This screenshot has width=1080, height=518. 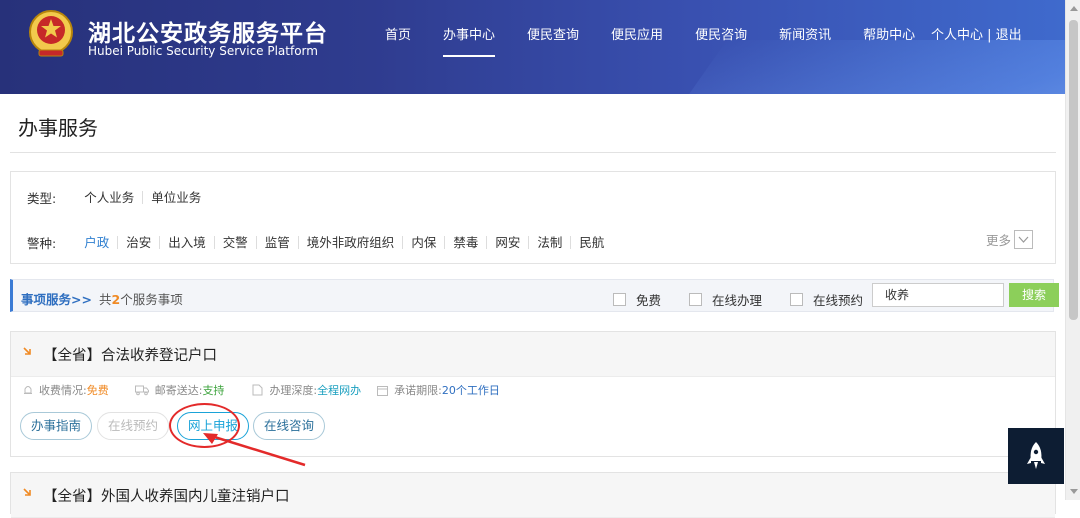 What do you see at coordinates (805, 33) in the screenshot?
I see `nav-news: 新闻资讯` at bounding box center [805, 33].